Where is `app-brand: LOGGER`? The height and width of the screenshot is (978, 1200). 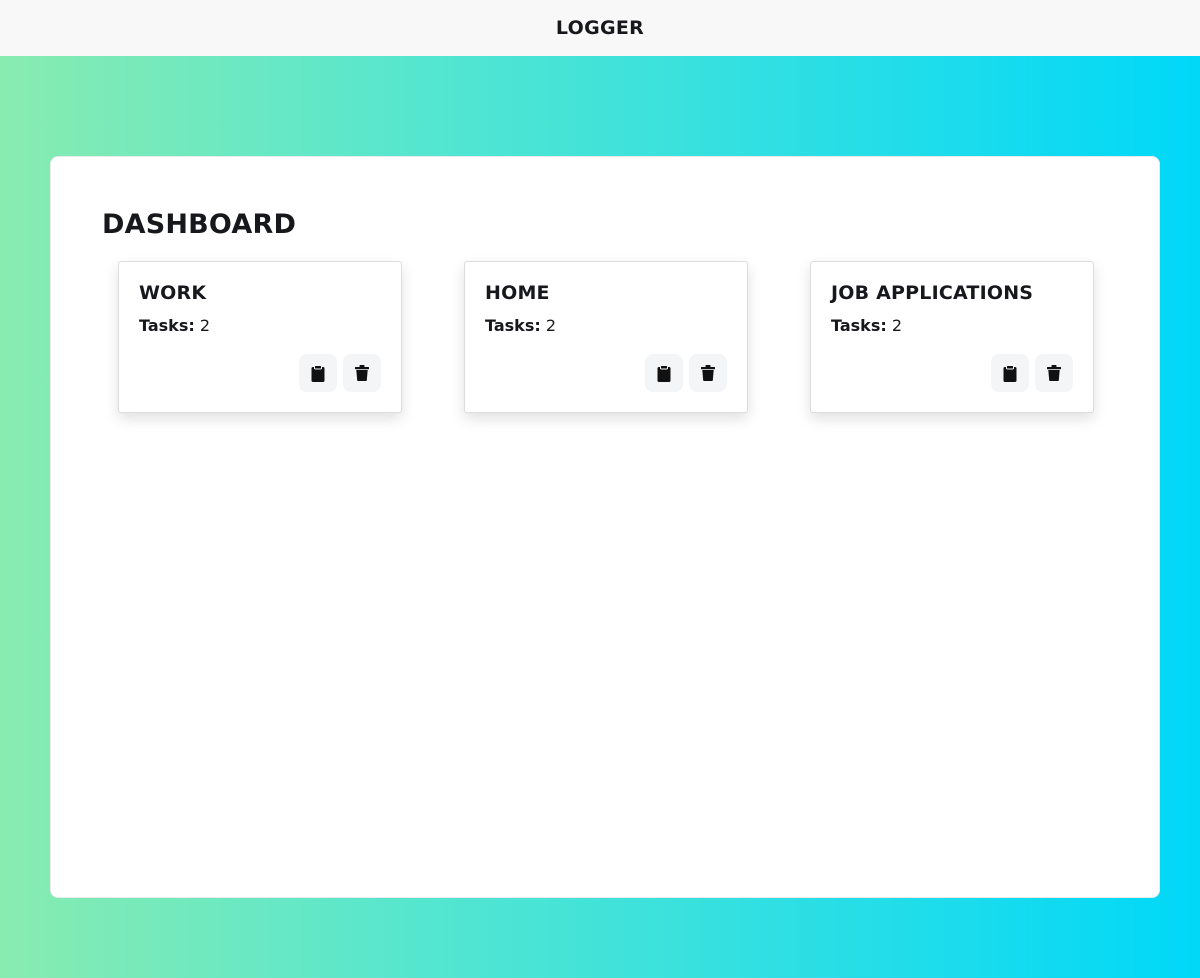
app-brand: LOGGER is located at coordinates (600, 28).